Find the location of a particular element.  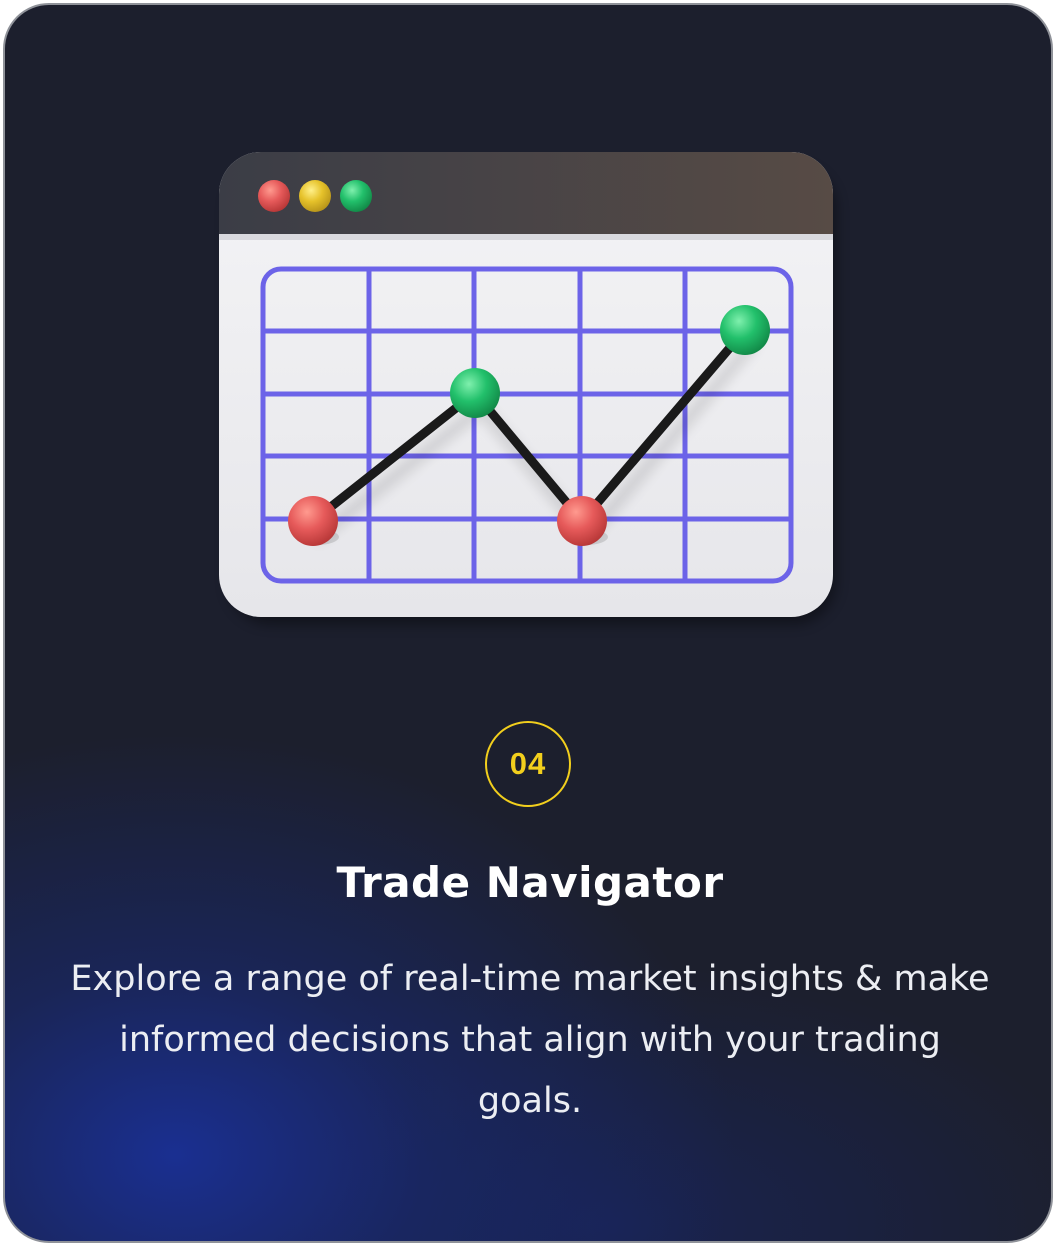

step-number-badge: 04 is located at coordinates (528, 764).